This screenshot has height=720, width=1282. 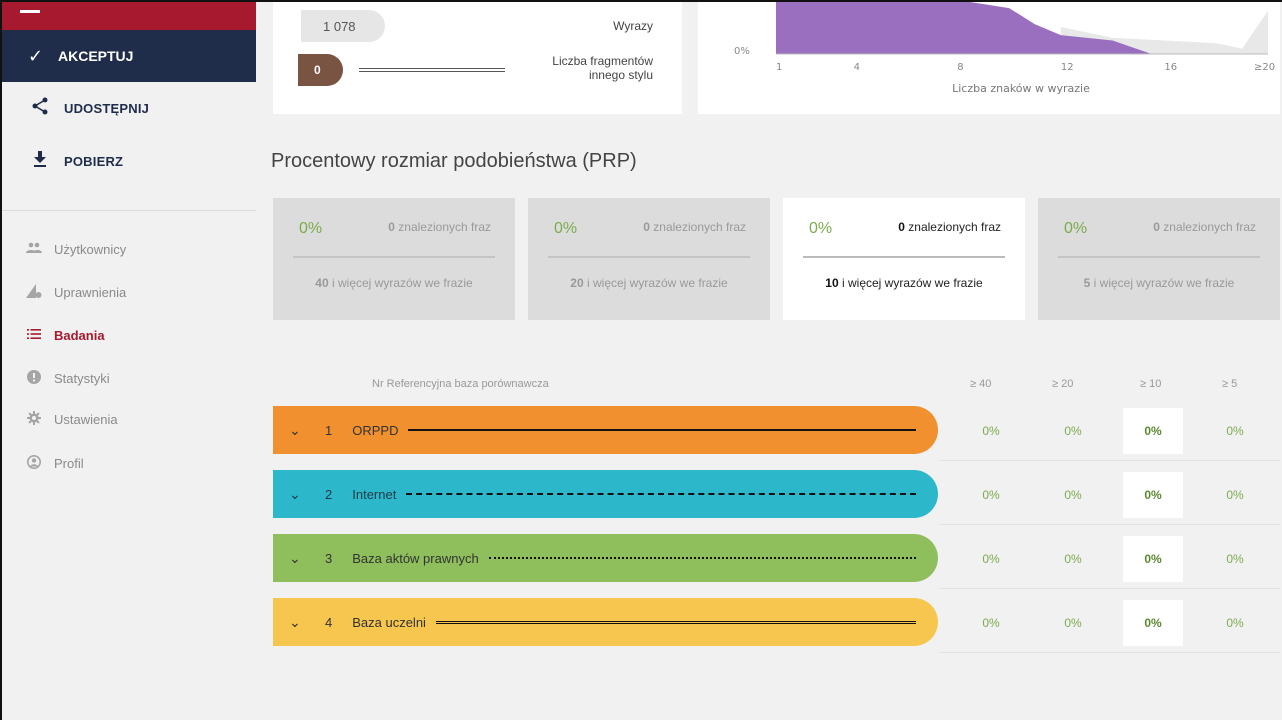 What do you see at coordinates (34, 463) in the screenshot?
I see `user-circle-icon` at bounding box center [34, 463].